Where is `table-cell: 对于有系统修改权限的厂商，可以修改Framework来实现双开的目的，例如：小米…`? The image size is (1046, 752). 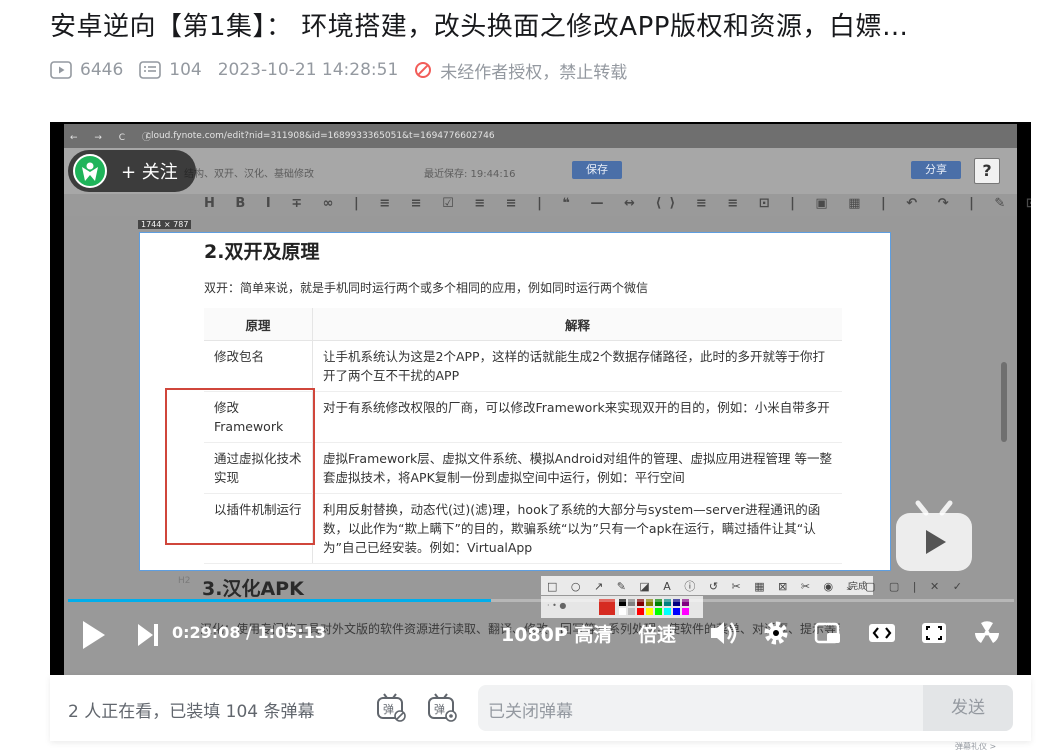
table-cell: 对于有系统修改权限的厂商，可以修改Framework来实现双开的目的，例如：小米… is located at coordinates (577, 417).